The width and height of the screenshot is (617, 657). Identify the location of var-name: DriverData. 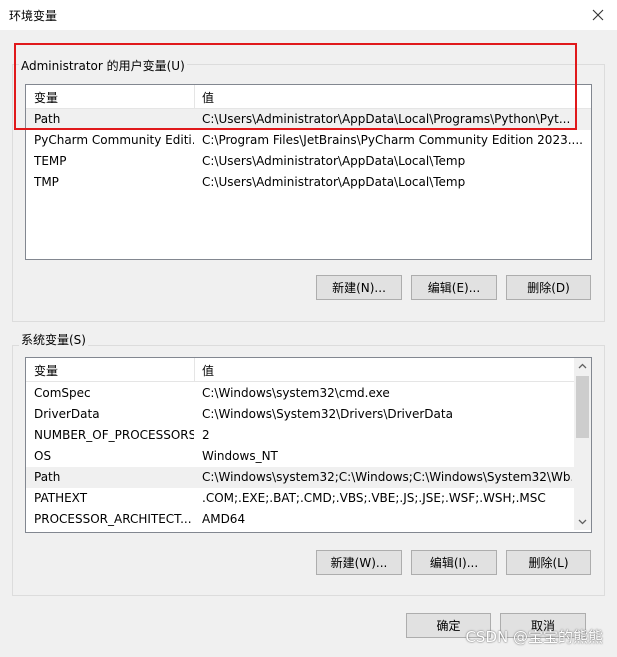
(67, 414).